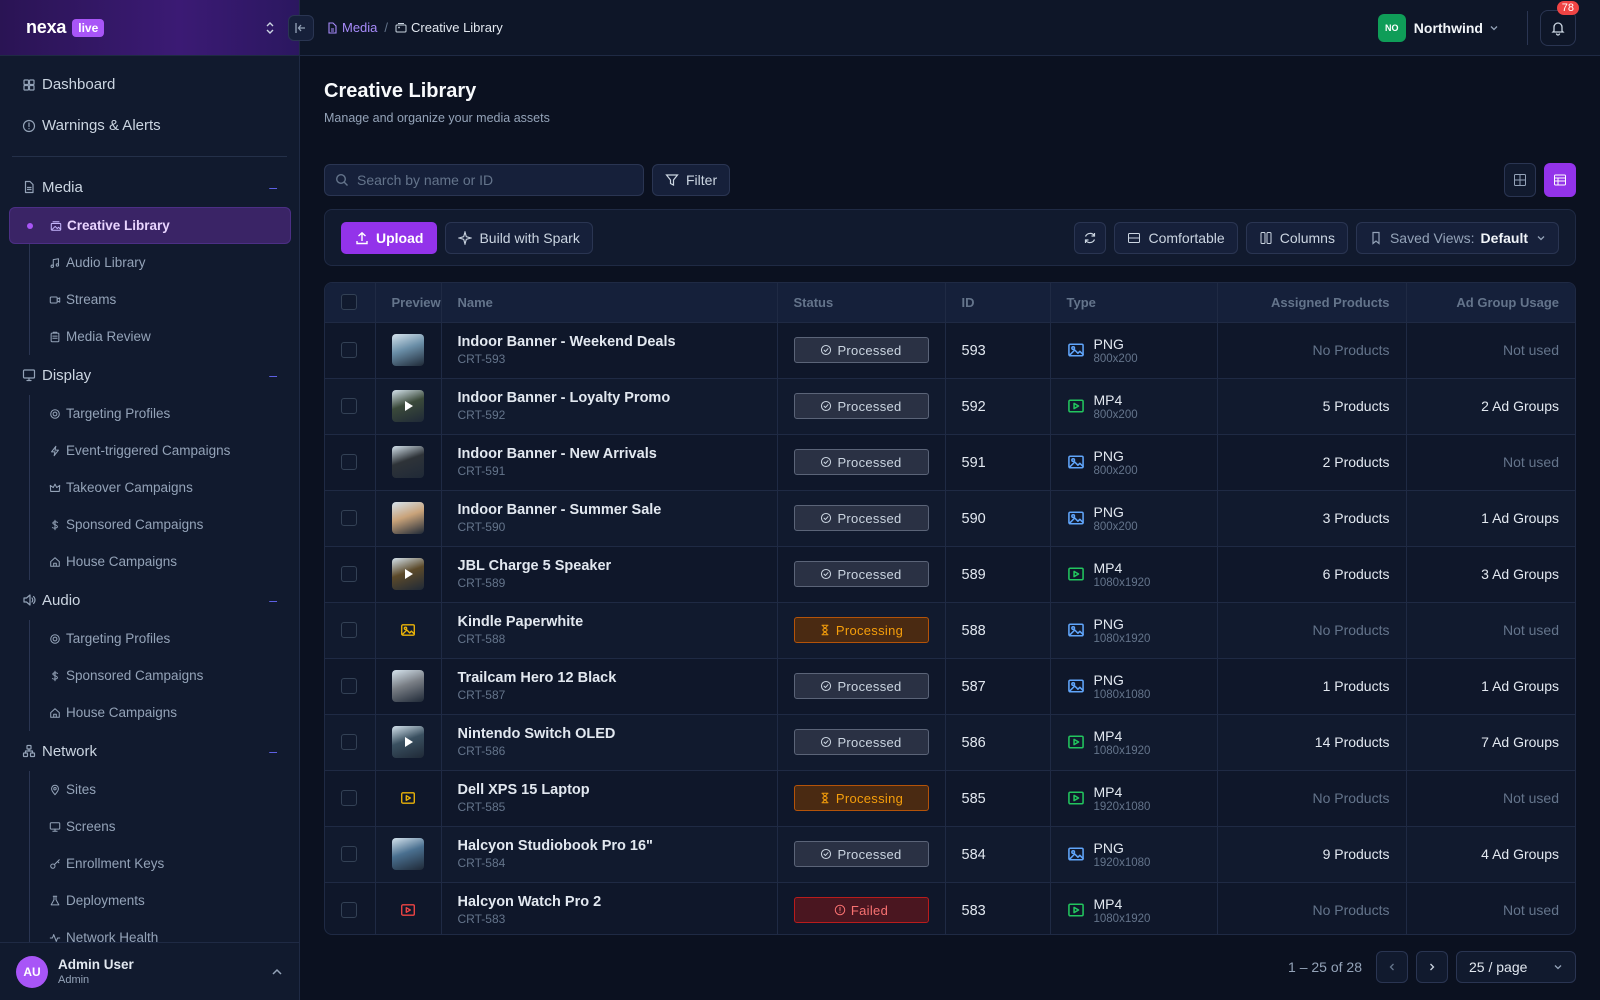  I want to click on sidebar-item-dashboard: Dashboard, so click(149, 84).